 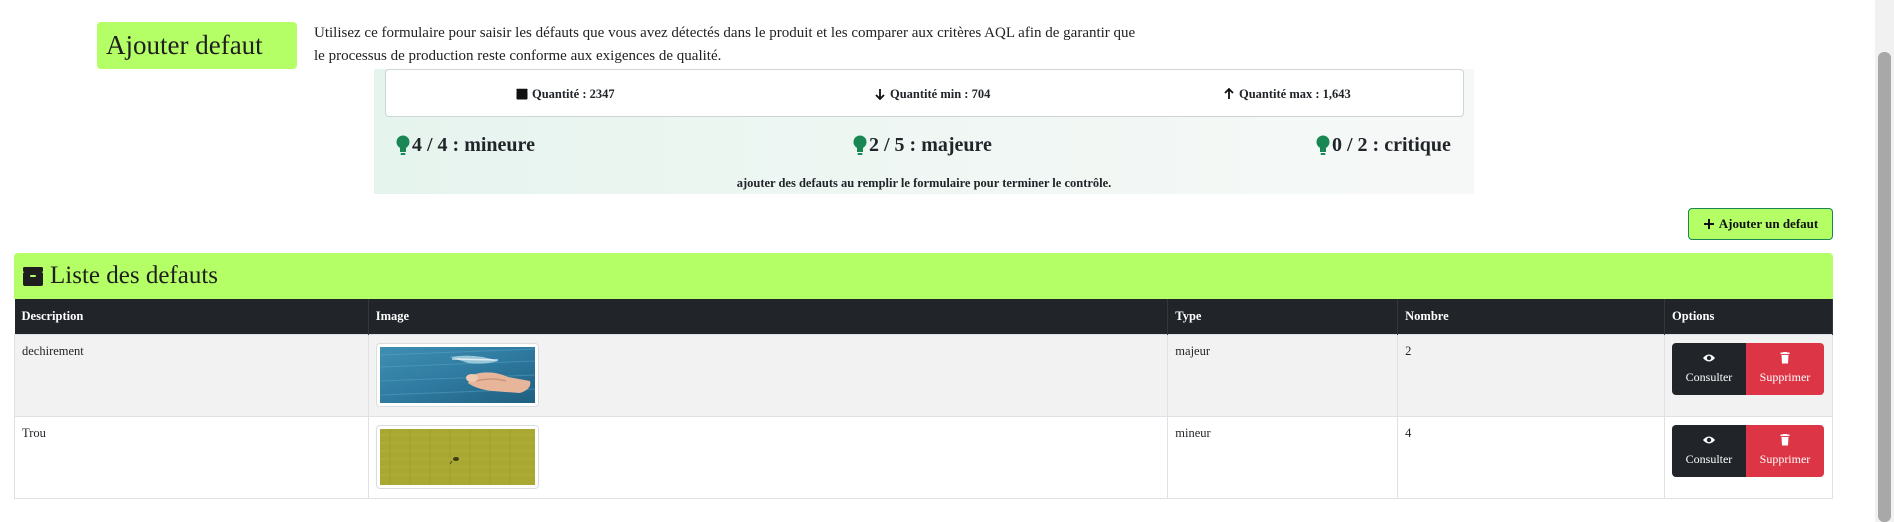 I want to click on quantity-total: Quantité : 2347, so click(x=565, y=94).